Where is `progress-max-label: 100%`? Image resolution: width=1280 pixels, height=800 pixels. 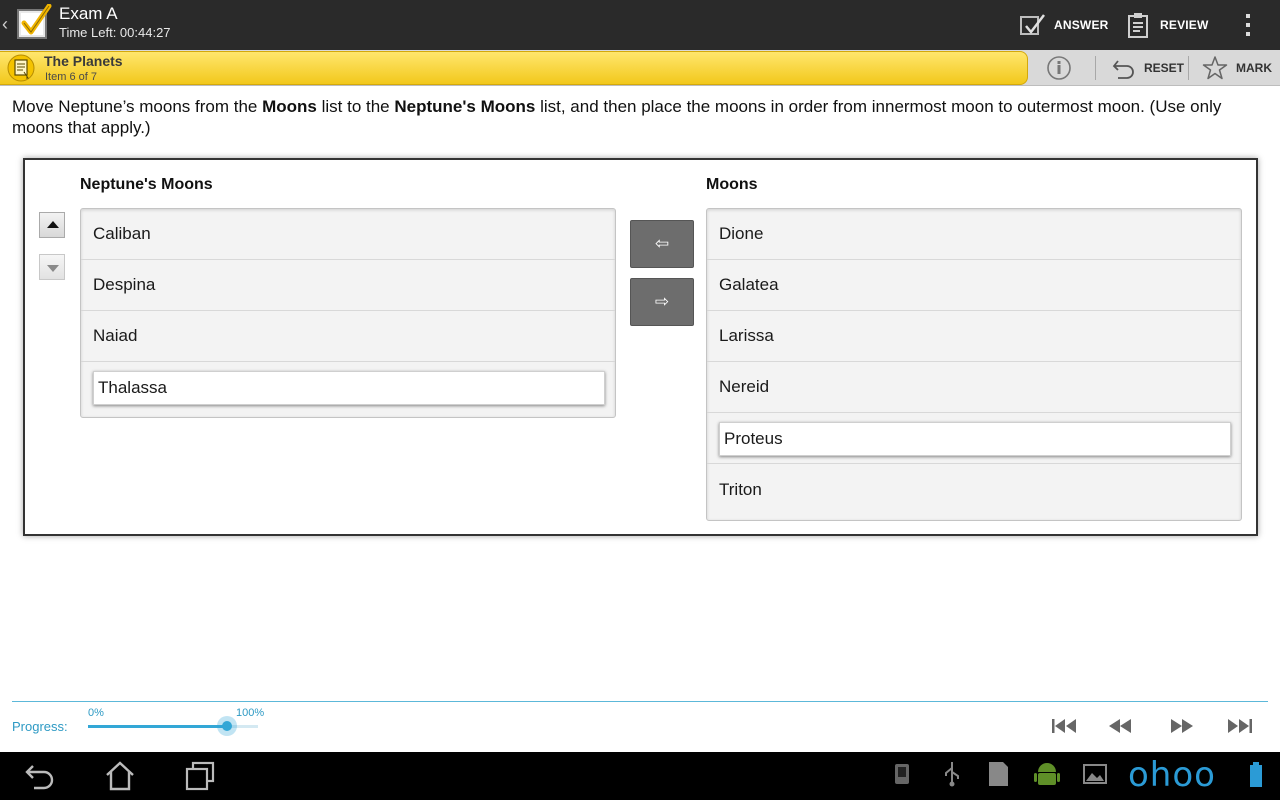
progress-max-label: 100% is located at coordinates (250, 713).